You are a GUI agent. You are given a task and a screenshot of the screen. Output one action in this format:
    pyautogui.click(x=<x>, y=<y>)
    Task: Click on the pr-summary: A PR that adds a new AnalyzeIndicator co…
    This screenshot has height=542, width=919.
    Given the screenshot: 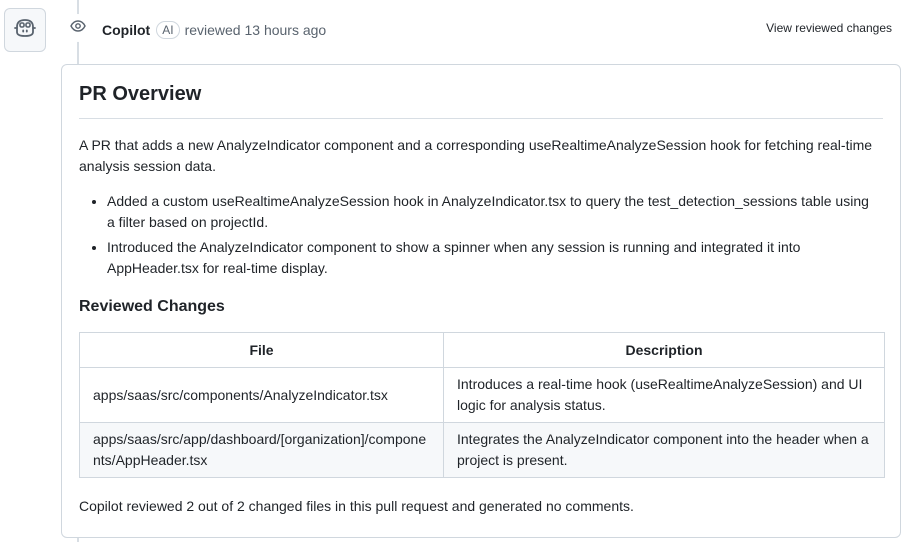 What is the action you would take?
    pyautogui.click(x=476, y=155)
    